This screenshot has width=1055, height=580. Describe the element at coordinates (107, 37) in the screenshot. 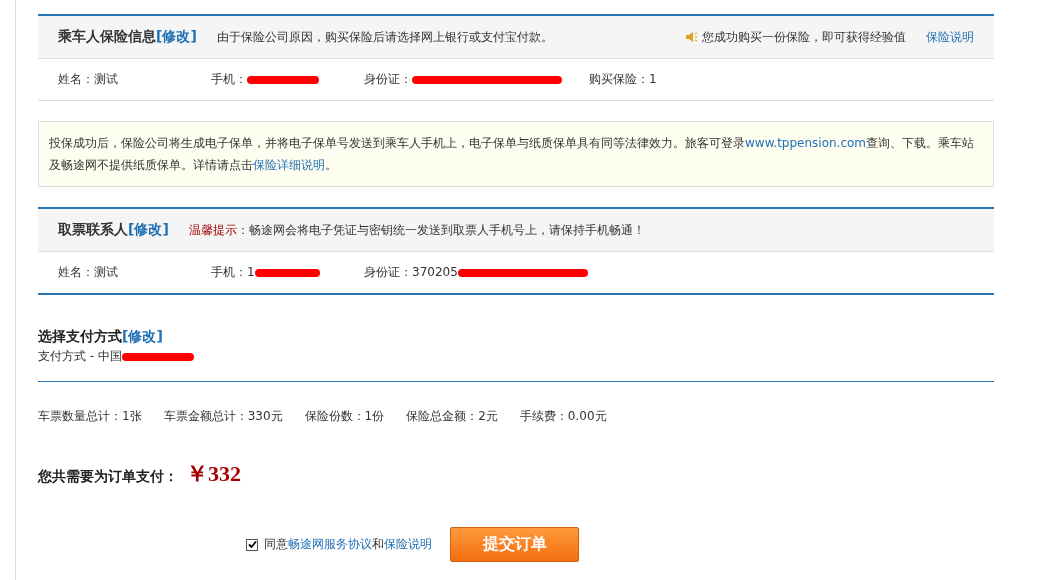

I see `section-title: 乘车人保险信息` at that location.